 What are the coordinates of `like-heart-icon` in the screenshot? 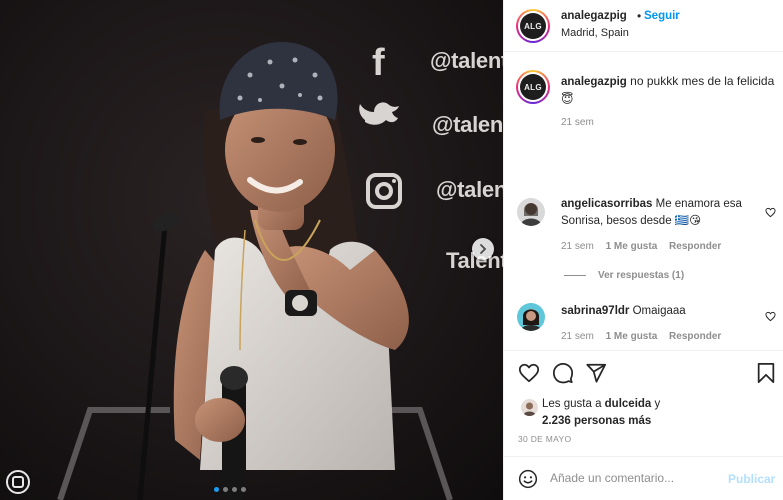 It's located at (529, 373).